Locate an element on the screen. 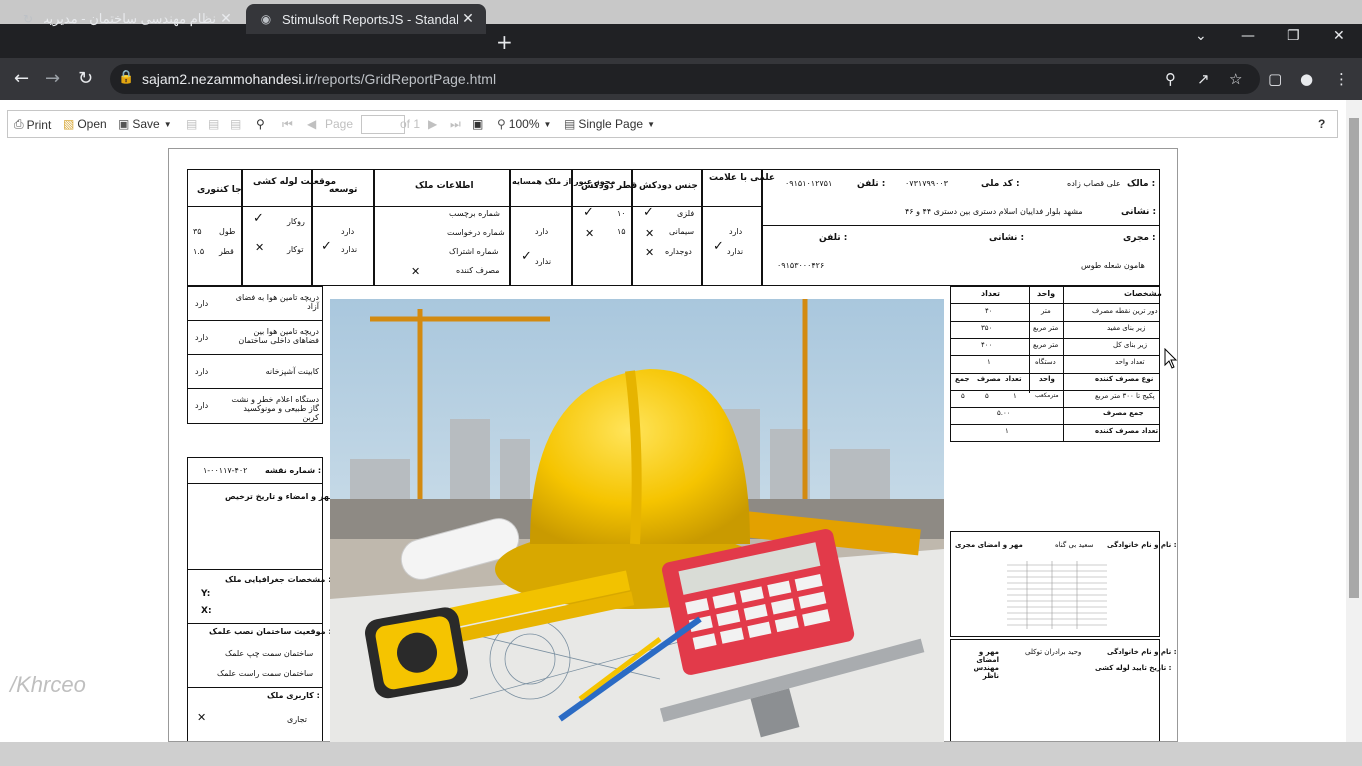 The height and width of the screenshot is (766, 1362). supervisor-title: مهر و امضای مهندس ناظر is located at coordinates (986, 664).